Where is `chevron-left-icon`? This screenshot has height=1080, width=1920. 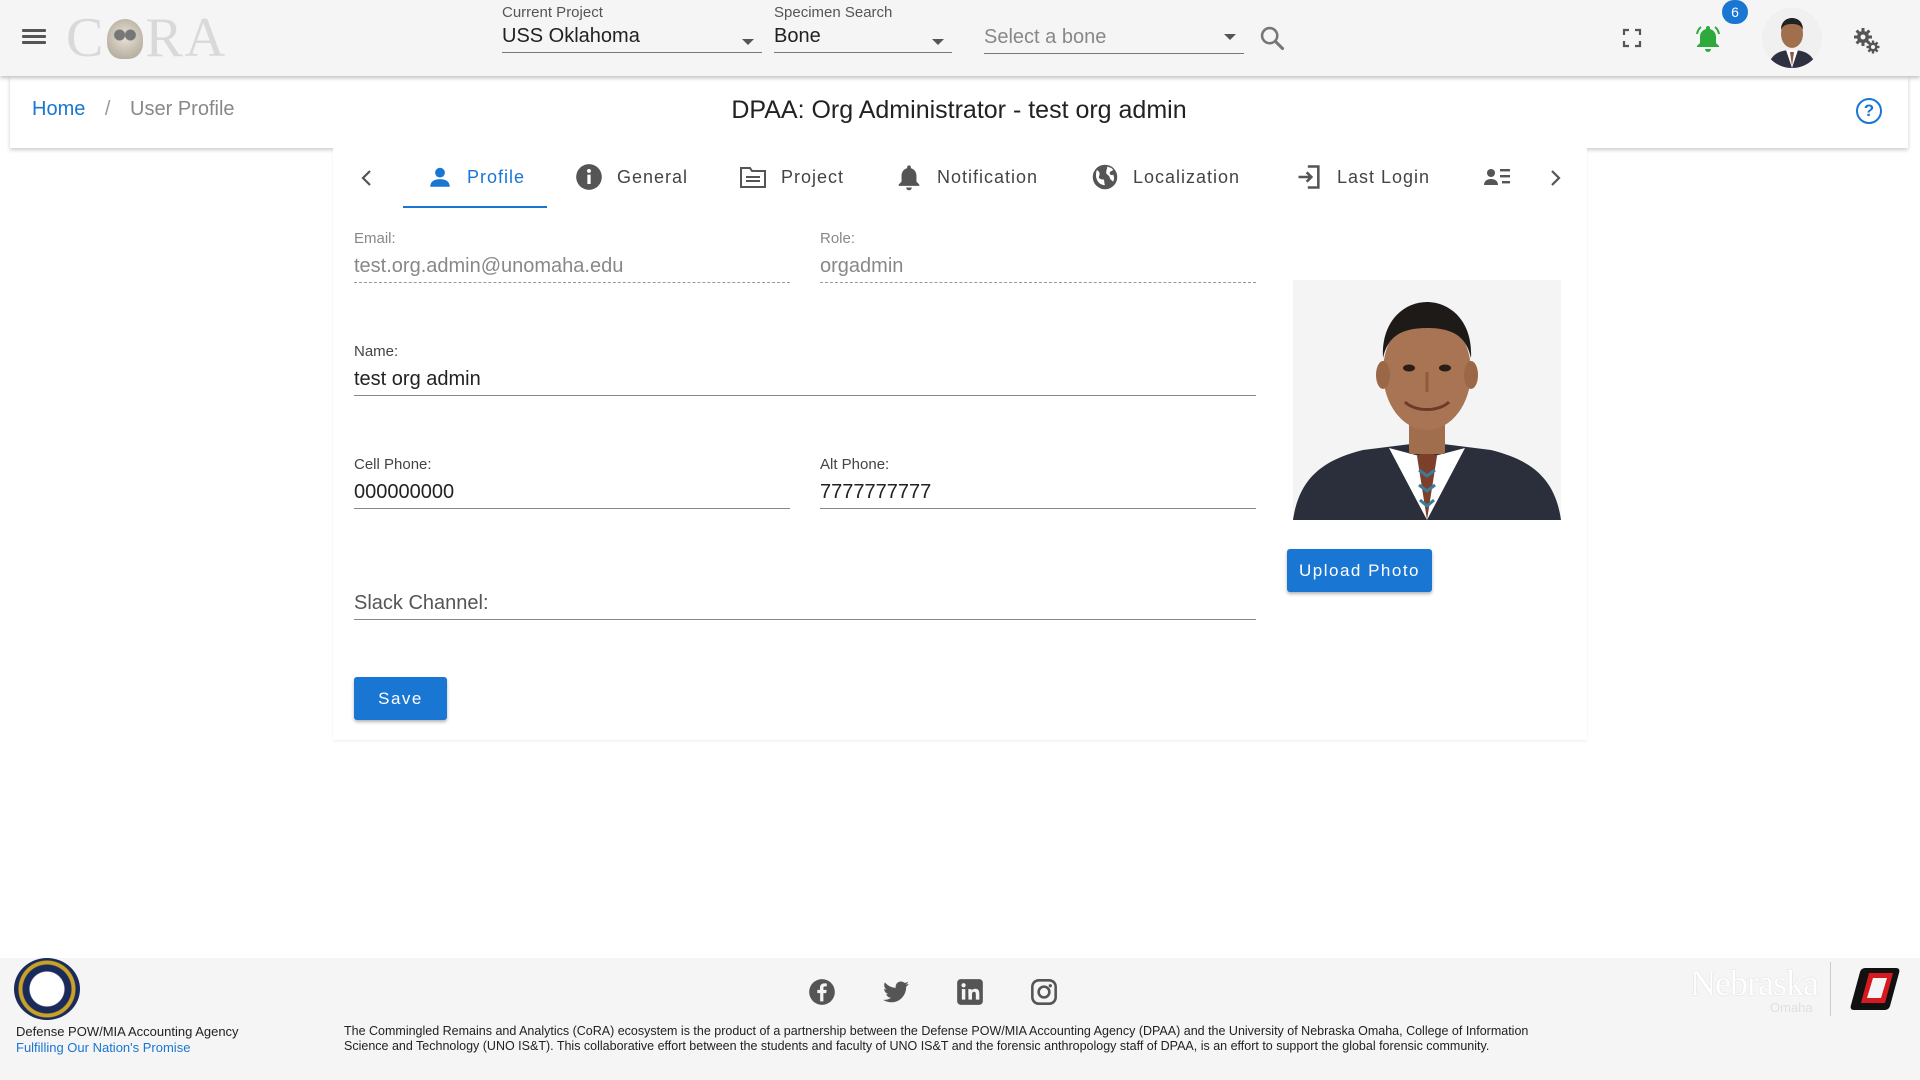
chevron-left-icon is located at coordinates (367, 178).